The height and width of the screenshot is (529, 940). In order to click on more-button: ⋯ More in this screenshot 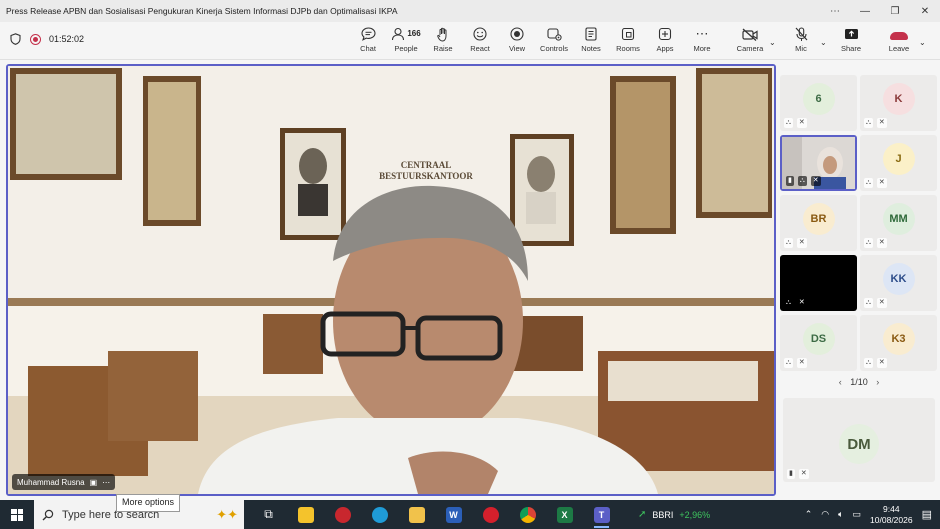, I will do `click(702, 41)`.